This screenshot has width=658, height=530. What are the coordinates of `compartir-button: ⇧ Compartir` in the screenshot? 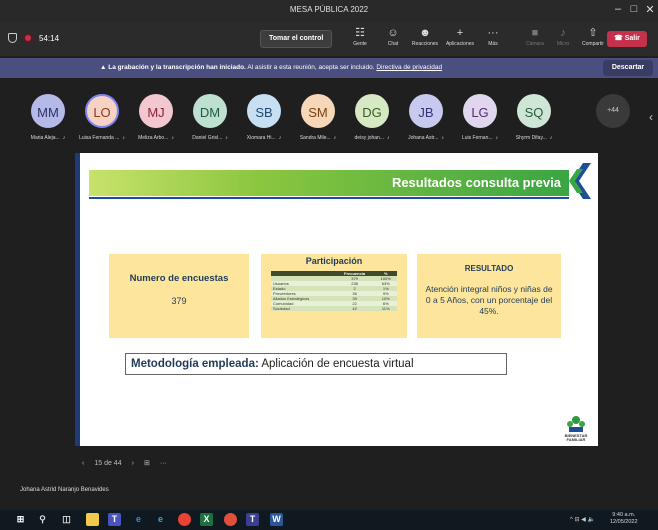 It's located at (593, 37).